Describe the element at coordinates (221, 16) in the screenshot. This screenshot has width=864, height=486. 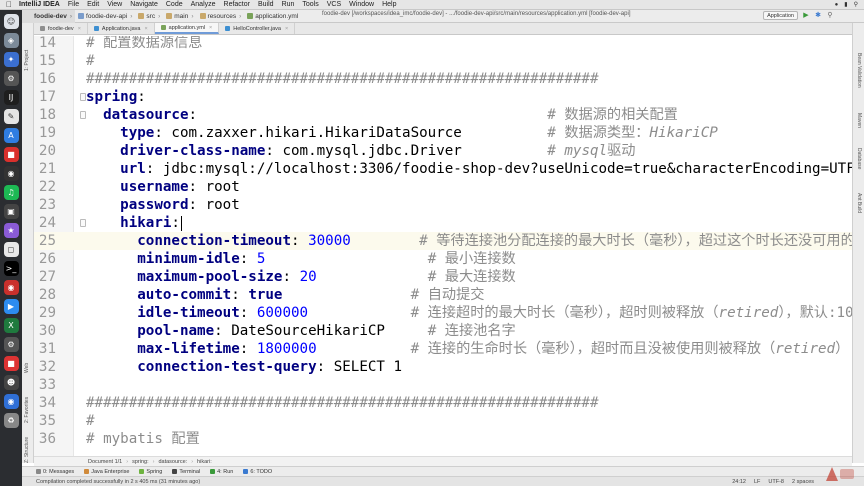
I see `crumb-resources: resources ›` at that location.